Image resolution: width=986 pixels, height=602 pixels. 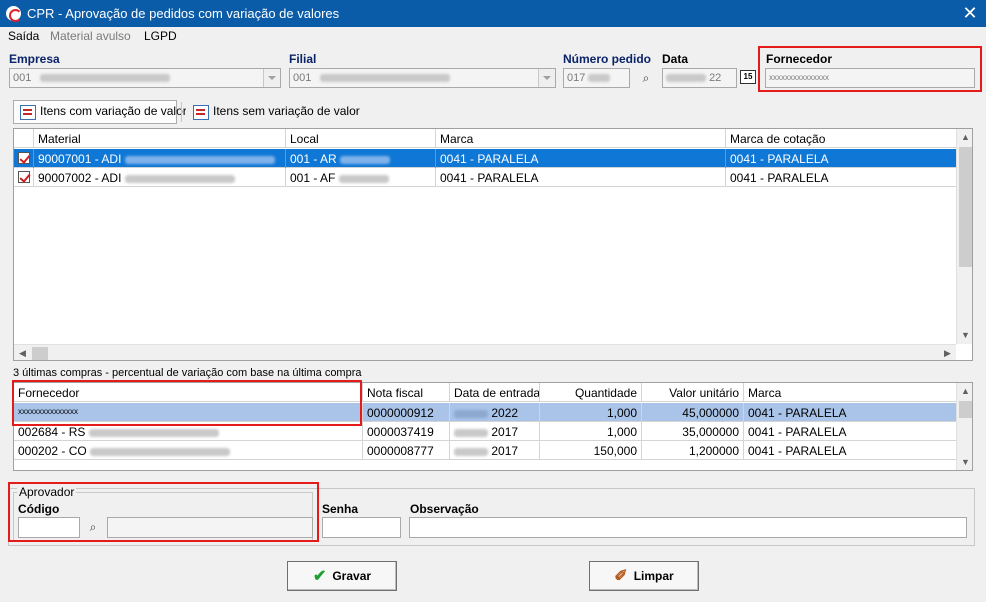 What do you see at coordinates (34, 59) in the screenshot?
I see `empresa-label: Empresa` at bounding box center [34, 59].